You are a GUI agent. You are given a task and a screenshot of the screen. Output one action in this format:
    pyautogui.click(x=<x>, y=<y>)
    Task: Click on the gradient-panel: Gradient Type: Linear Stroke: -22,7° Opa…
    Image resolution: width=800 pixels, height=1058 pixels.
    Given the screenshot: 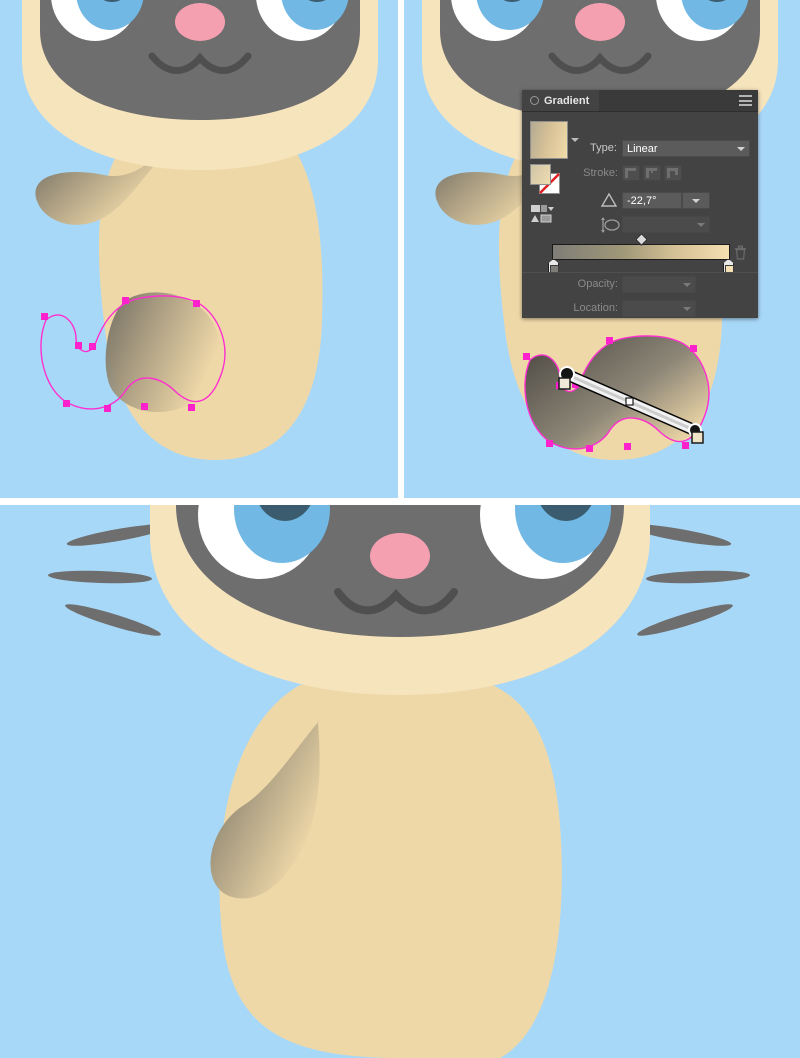 What is the action you would take?
    pyautogui.click(x=640, y=204)
    